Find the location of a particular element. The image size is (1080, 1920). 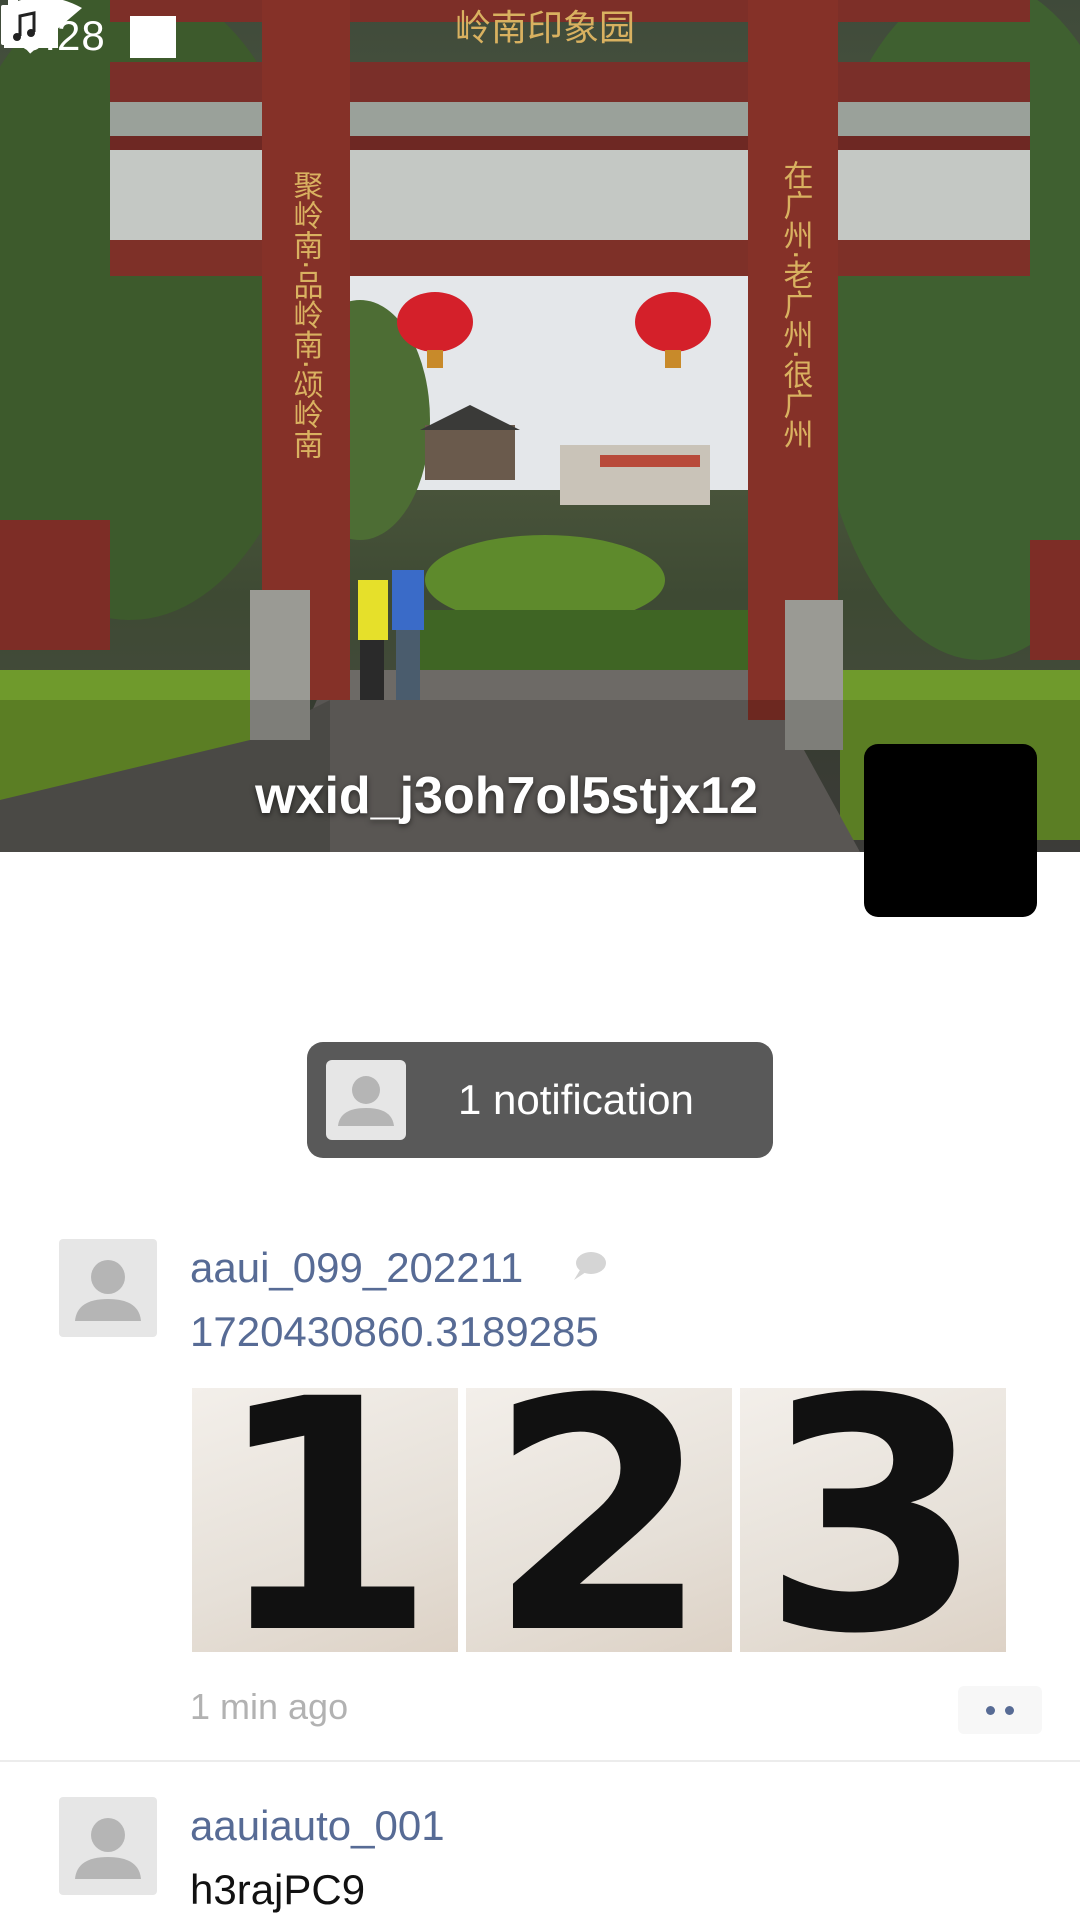

left-pillar-text: 聚岭南·品岭南·颂岭南 is located at coordinates (306, 314).